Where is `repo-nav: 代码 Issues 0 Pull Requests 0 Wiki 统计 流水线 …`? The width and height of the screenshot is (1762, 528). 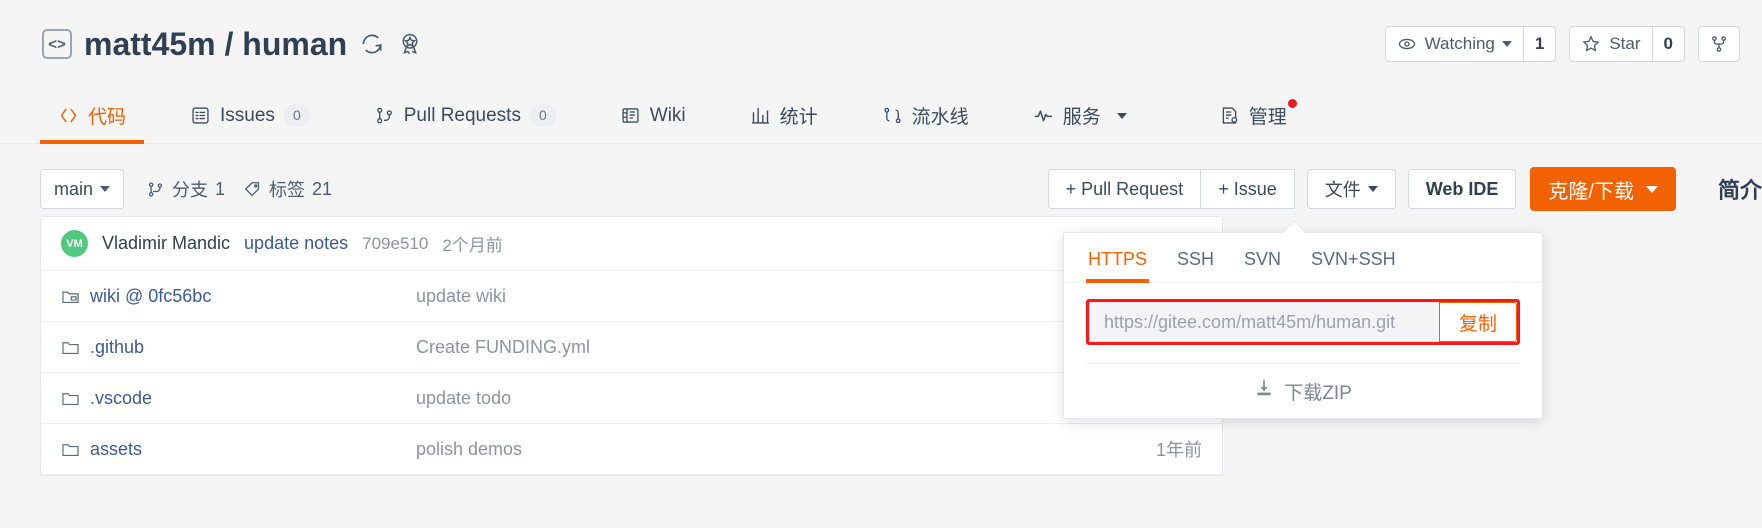
repo-nav: 代码 Issues 0 Pull Requests 0 Wiki 统计 流水线 … is located at coordinates (881, 116).